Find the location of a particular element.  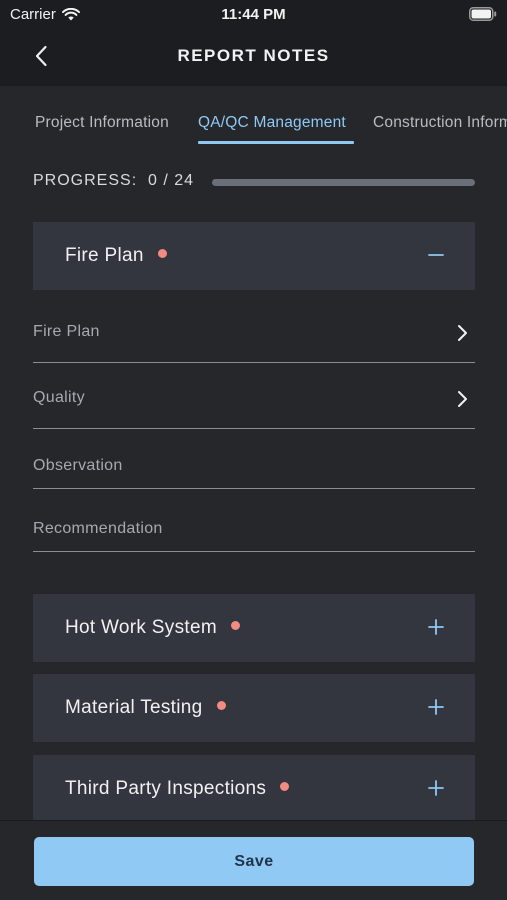

status-bar: Carrier 11:44 PM is located at coordinates (253, 14).